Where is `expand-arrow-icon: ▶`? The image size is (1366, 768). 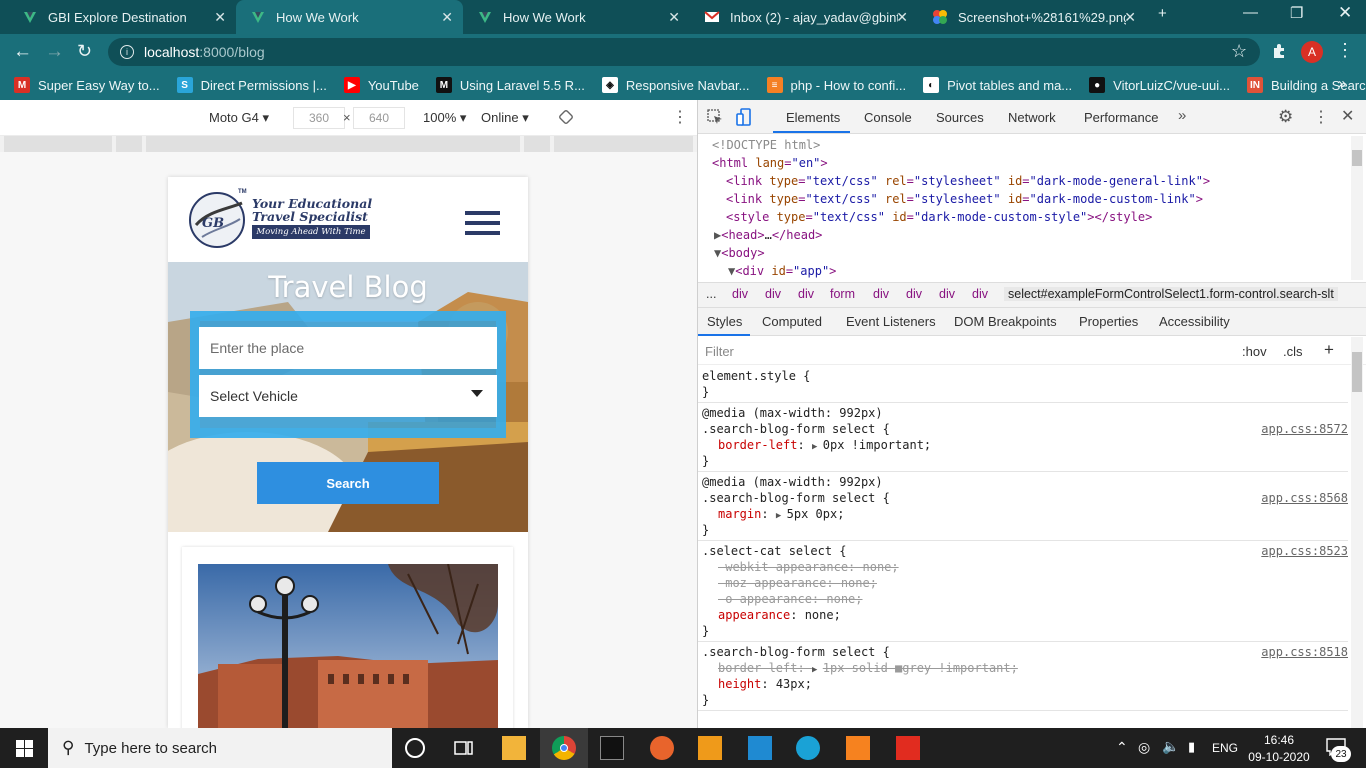
expand-arrow-icon: ▶ is located at coordinates (817, 447).